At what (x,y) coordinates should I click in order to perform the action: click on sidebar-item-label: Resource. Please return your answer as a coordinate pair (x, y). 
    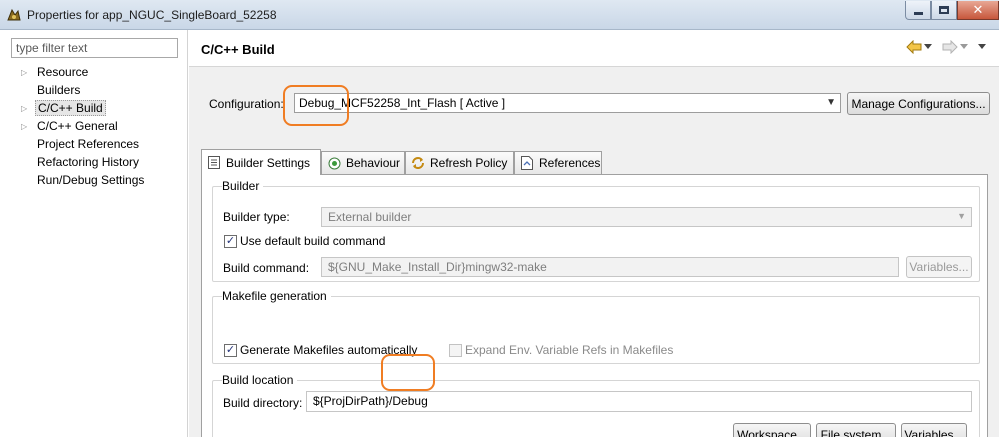
    Looking at the image, I should click on (63, 72).